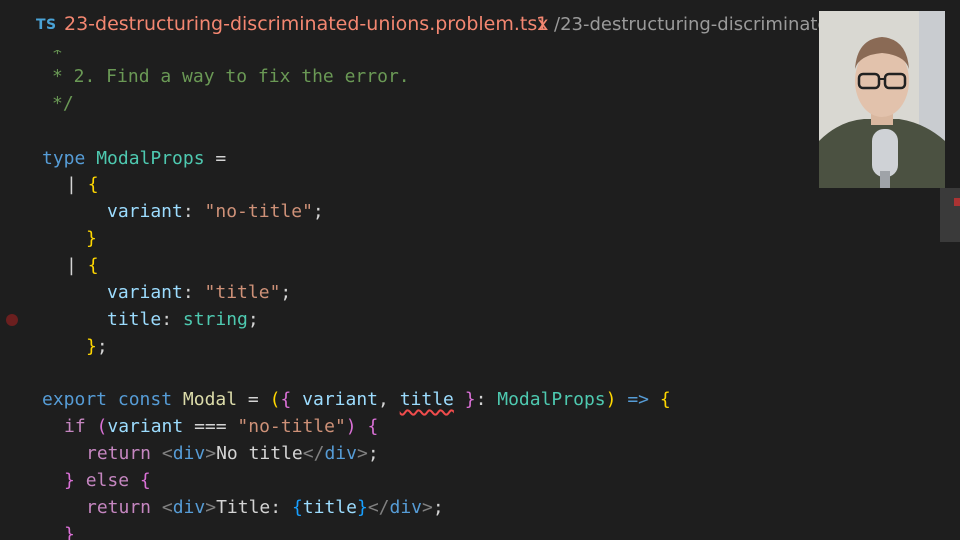  I want to click on tab-error-count: 1, so click(542, 24).